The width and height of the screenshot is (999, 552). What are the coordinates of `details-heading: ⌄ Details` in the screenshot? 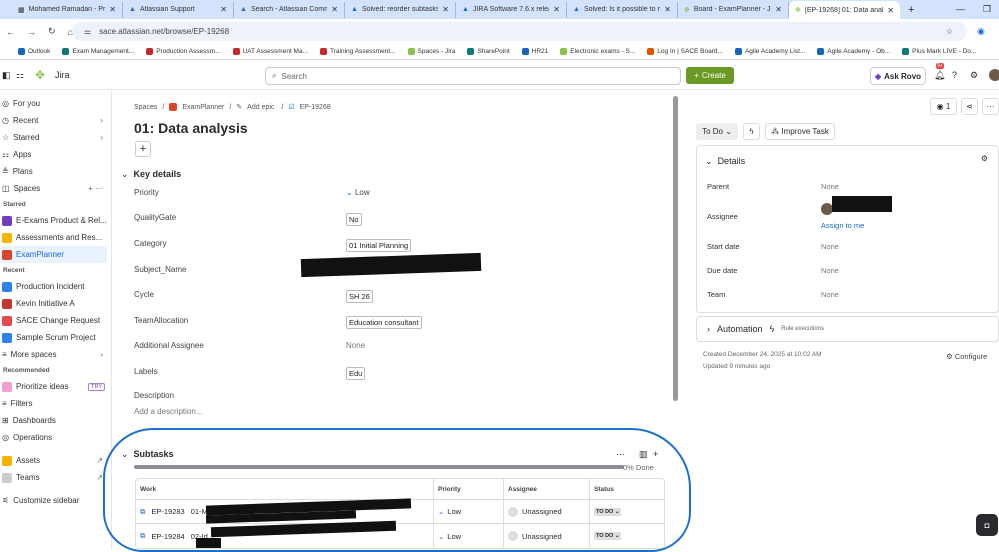 It's located at (725, 161).